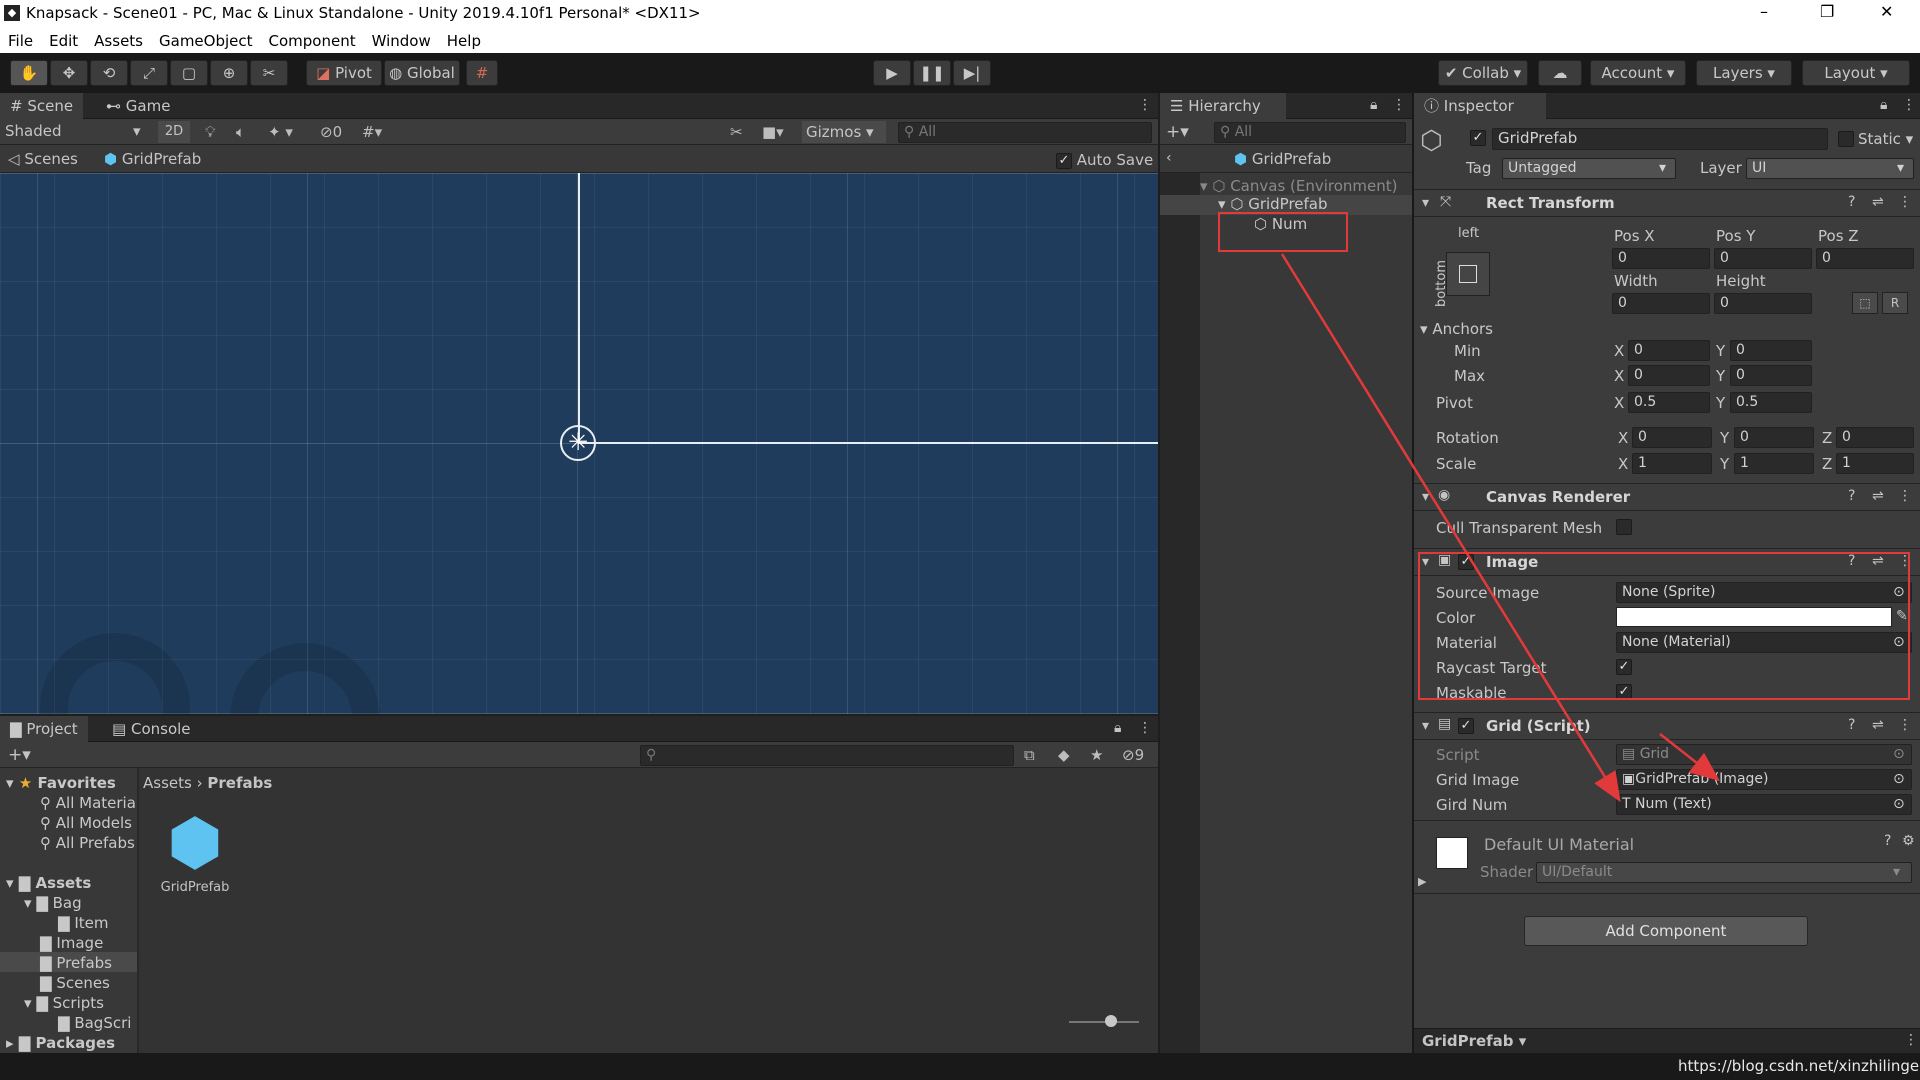  What do you see at coordinates (401, 39) in the screenshot?
I see `menu-window: Window` at bounding box center [401, 39].